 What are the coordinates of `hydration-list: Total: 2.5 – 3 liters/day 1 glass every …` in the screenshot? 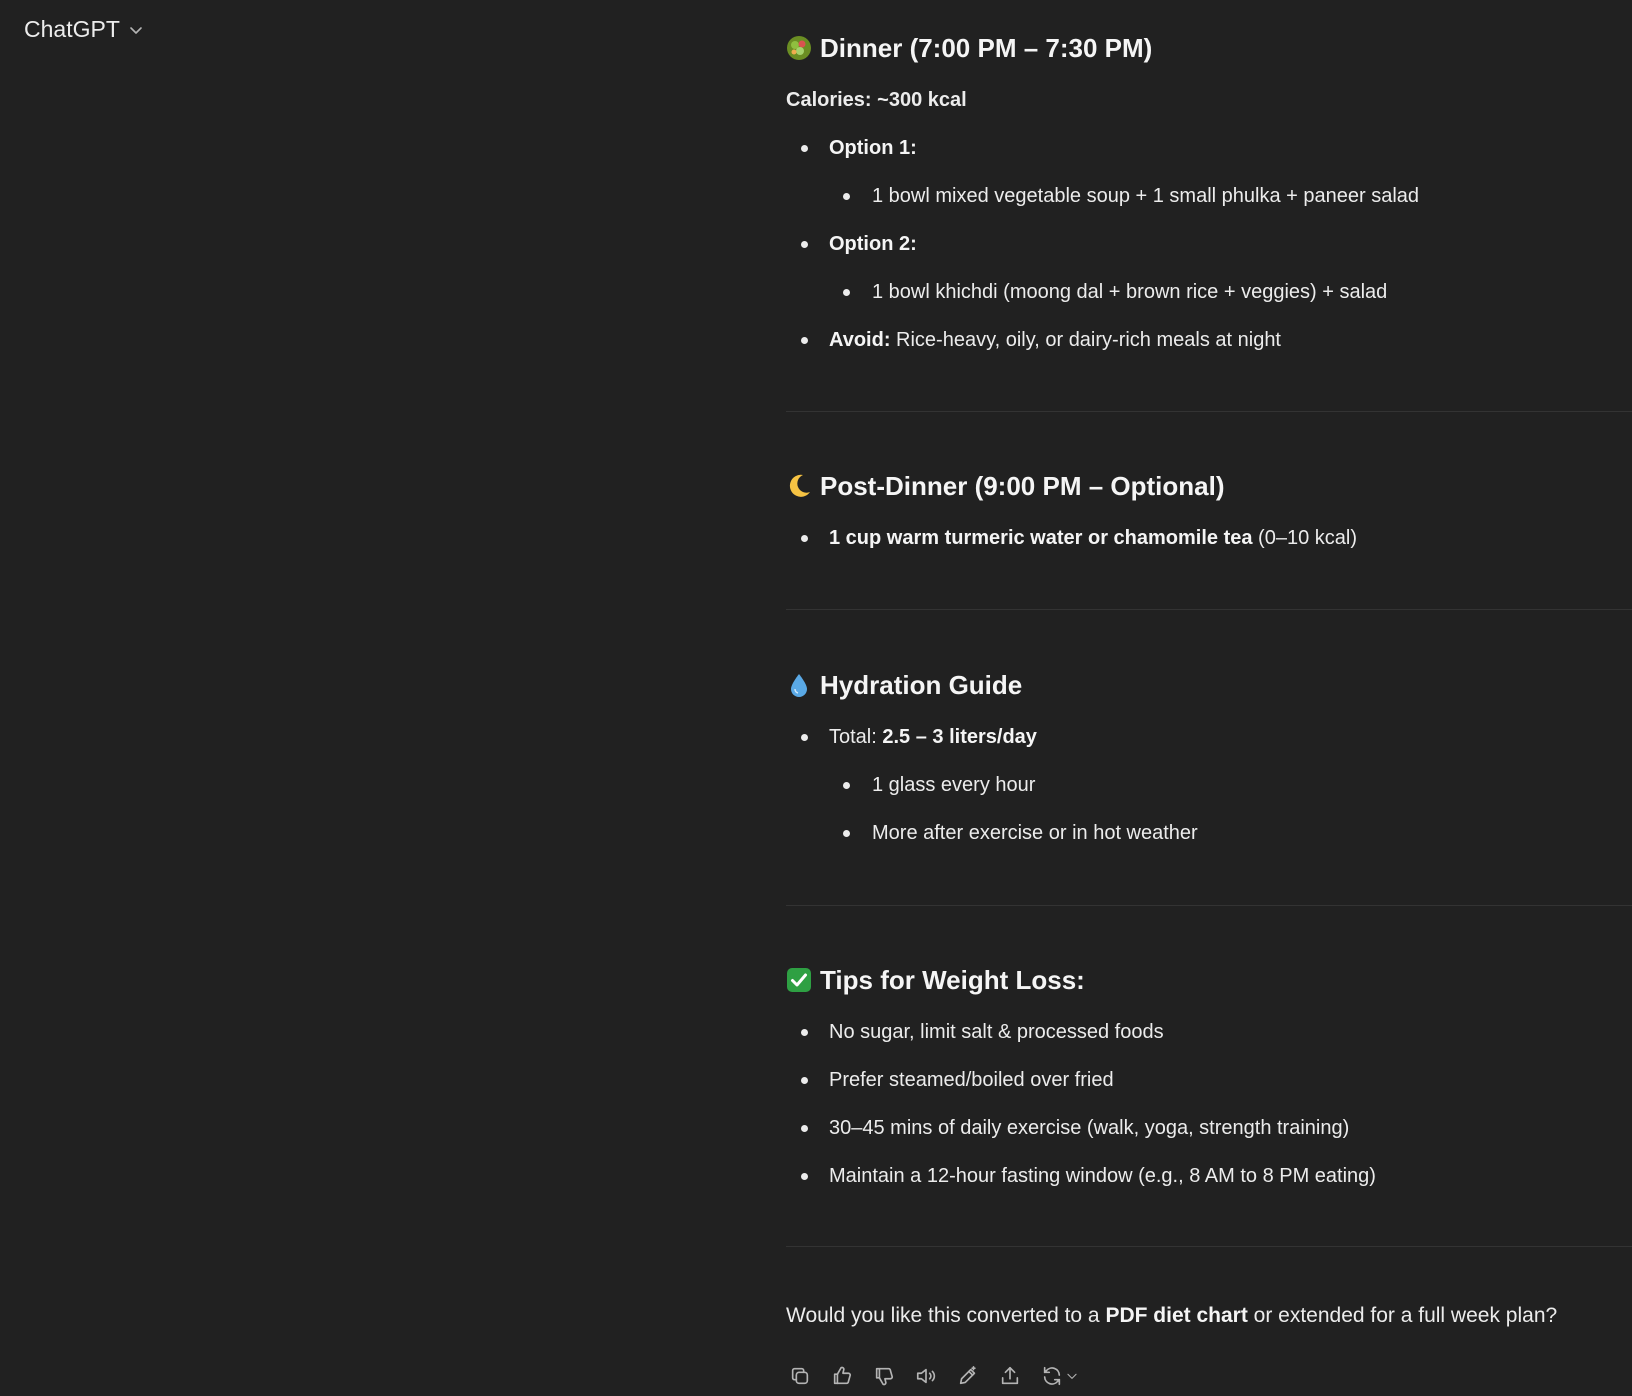 It's located at (992, 785).